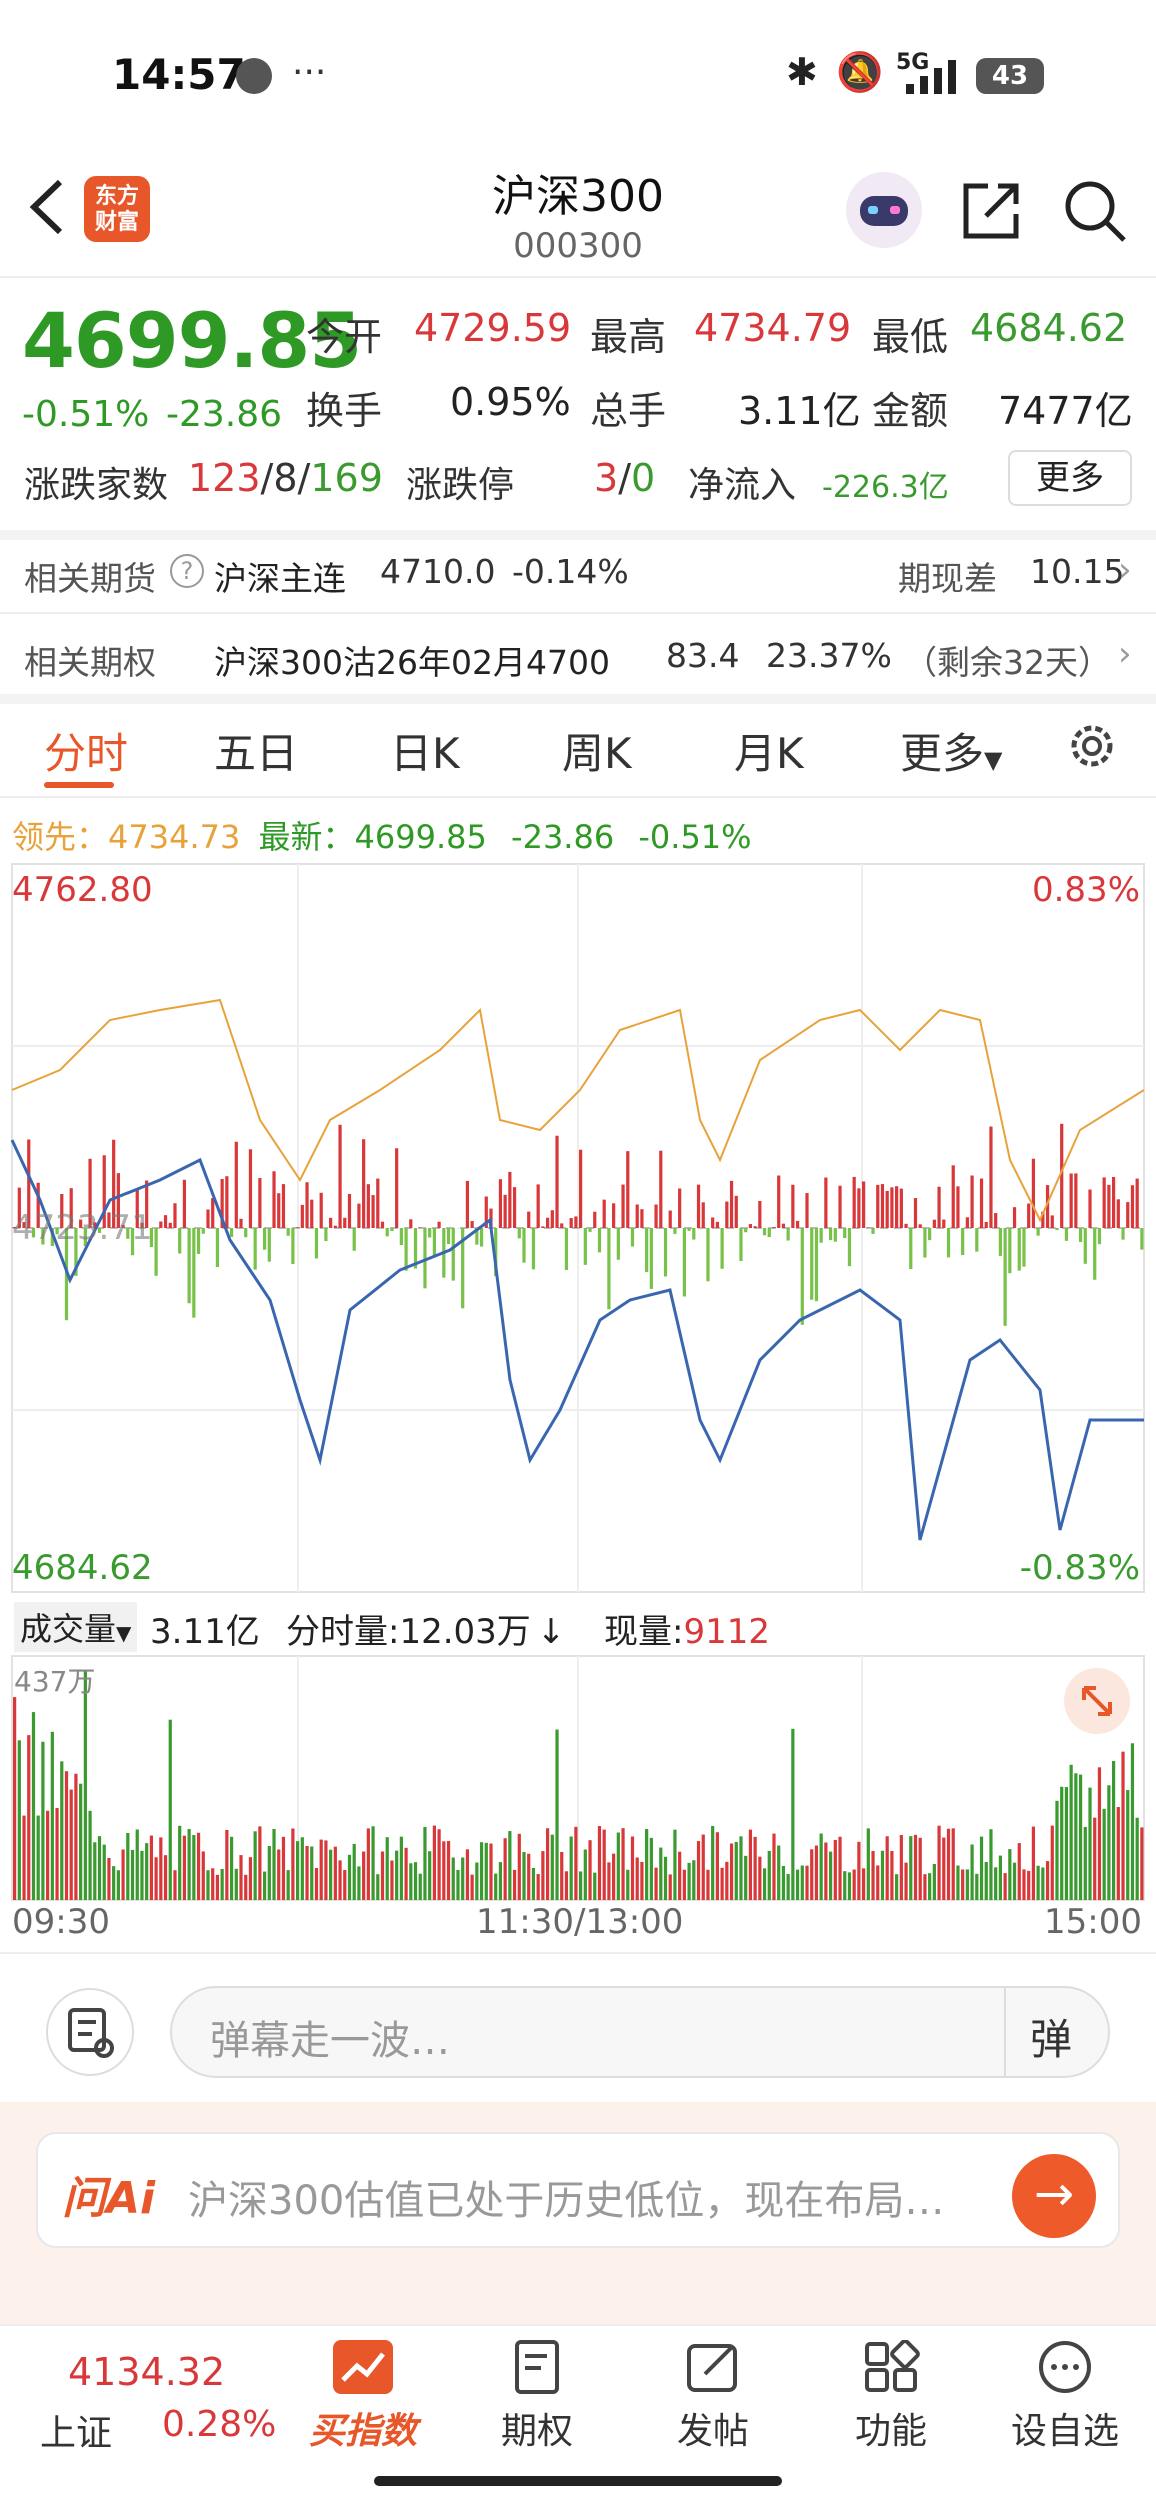 Image resolution: width=1156 pixels, height=2510 pixels. Describe the element at coordinates (773, 328) in the screenshot. I see `high-value: 4734.79` at that location.